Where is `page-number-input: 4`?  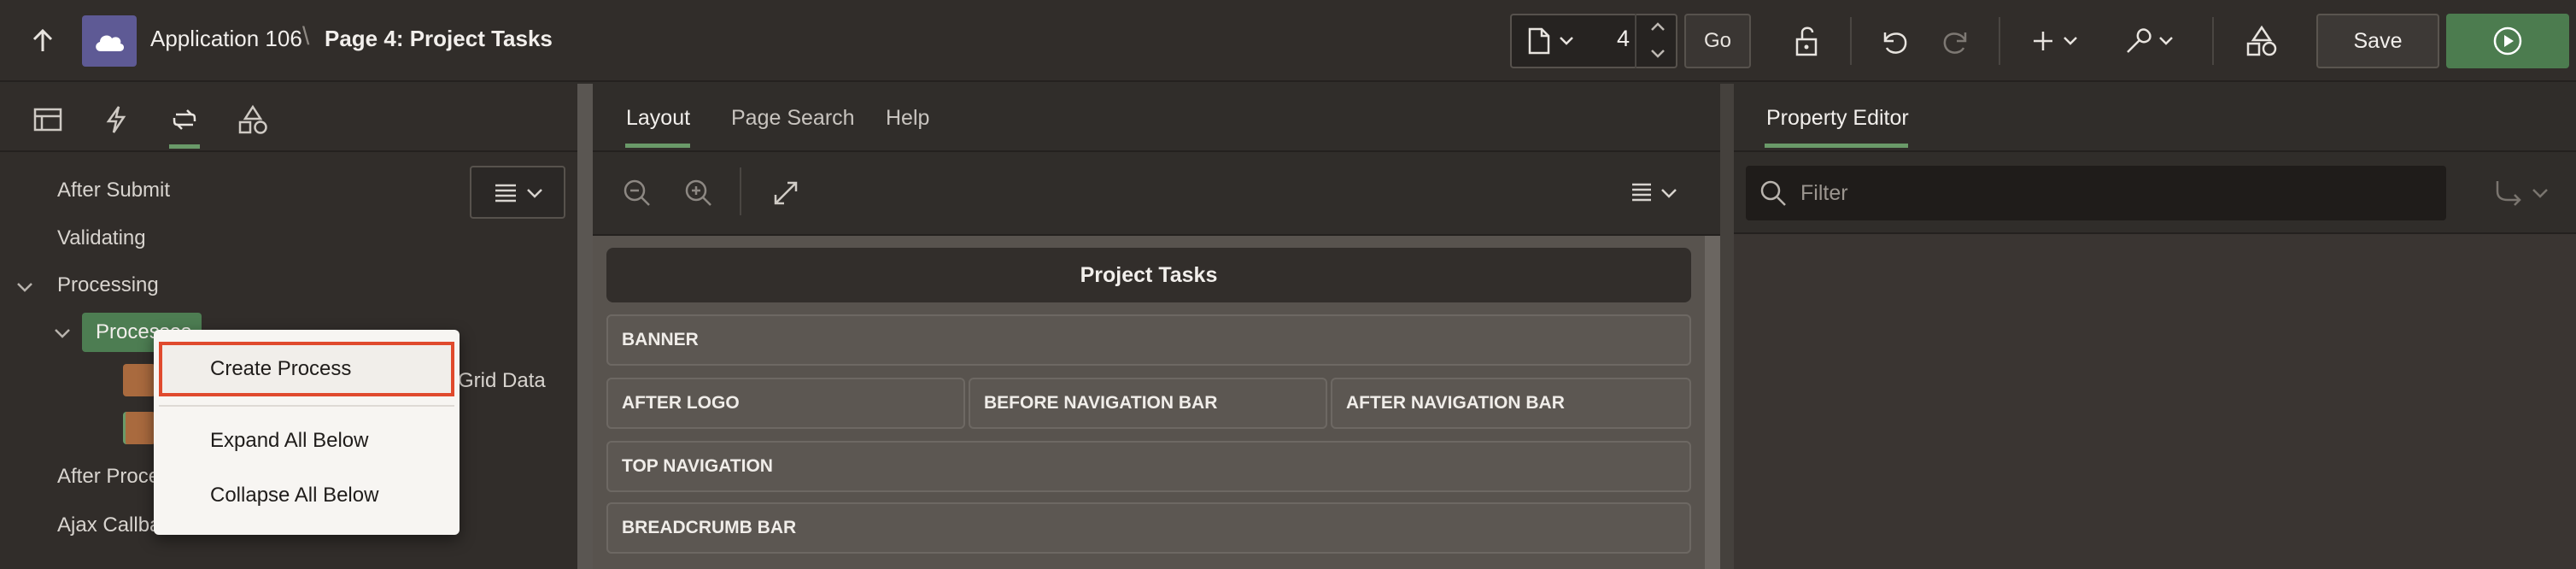 page-number-input: 4 is located at coordinates (1614, 39).